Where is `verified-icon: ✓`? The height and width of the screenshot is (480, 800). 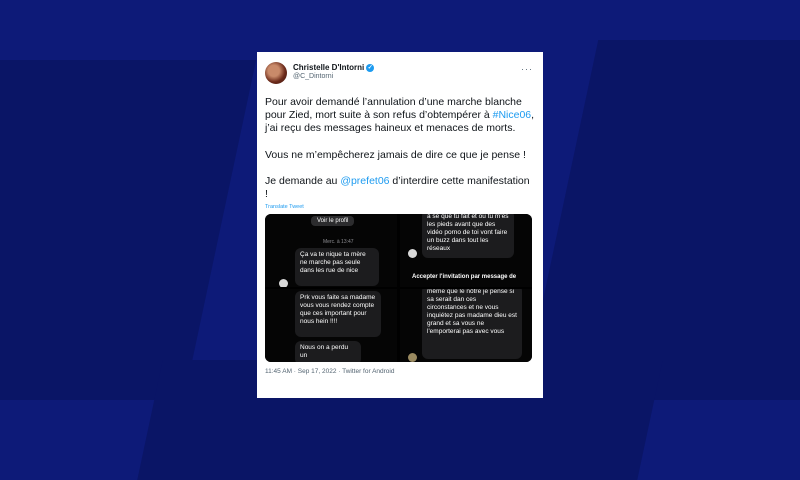
verified-icon: ✓ is located at coordinates (370, 67).